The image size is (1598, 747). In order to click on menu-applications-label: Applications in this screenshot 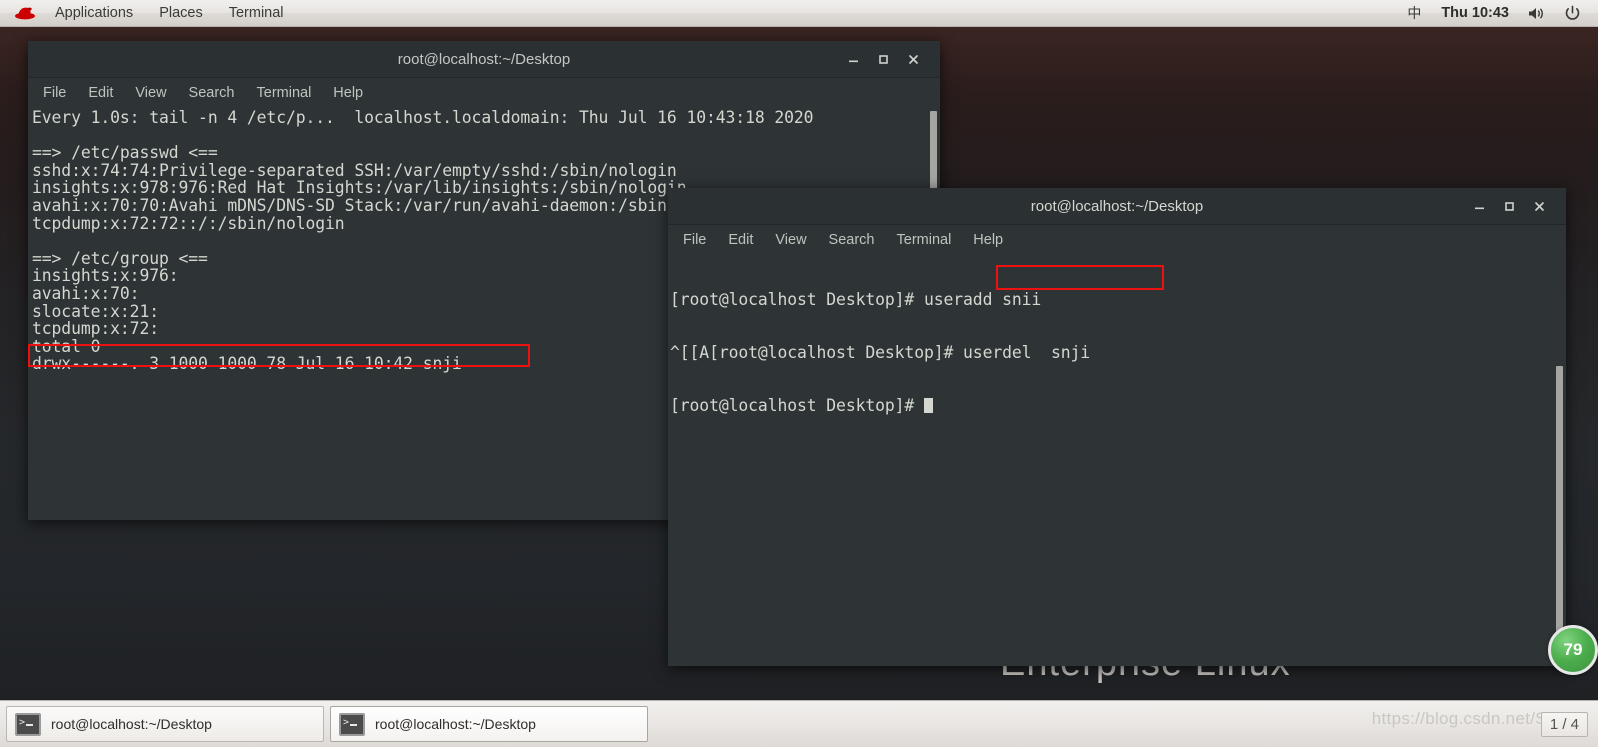, I will do `click(94, 13)`.